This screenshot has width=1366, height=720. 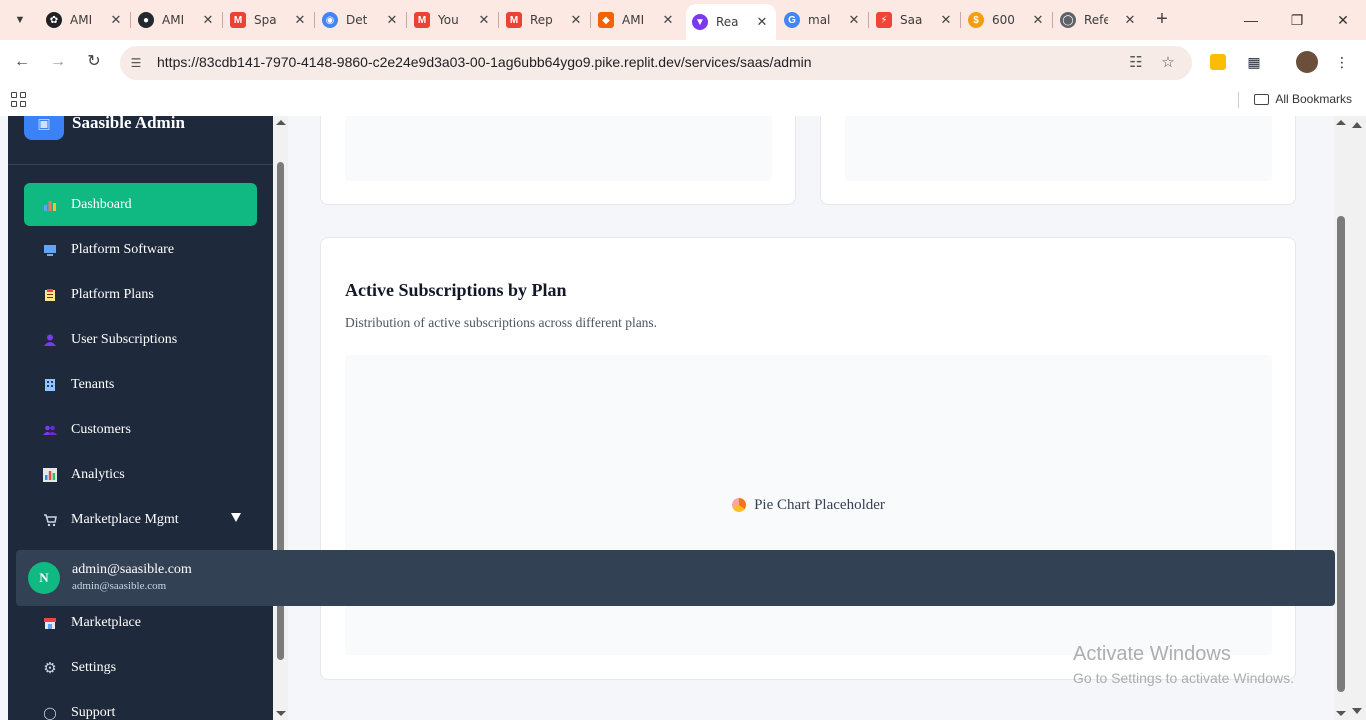 What do you see at coordinates (675, 578) in the screenshot?
I see `user-menu: N admin@saasible.com admin@saasible.com` at bounding box center [675, 578].